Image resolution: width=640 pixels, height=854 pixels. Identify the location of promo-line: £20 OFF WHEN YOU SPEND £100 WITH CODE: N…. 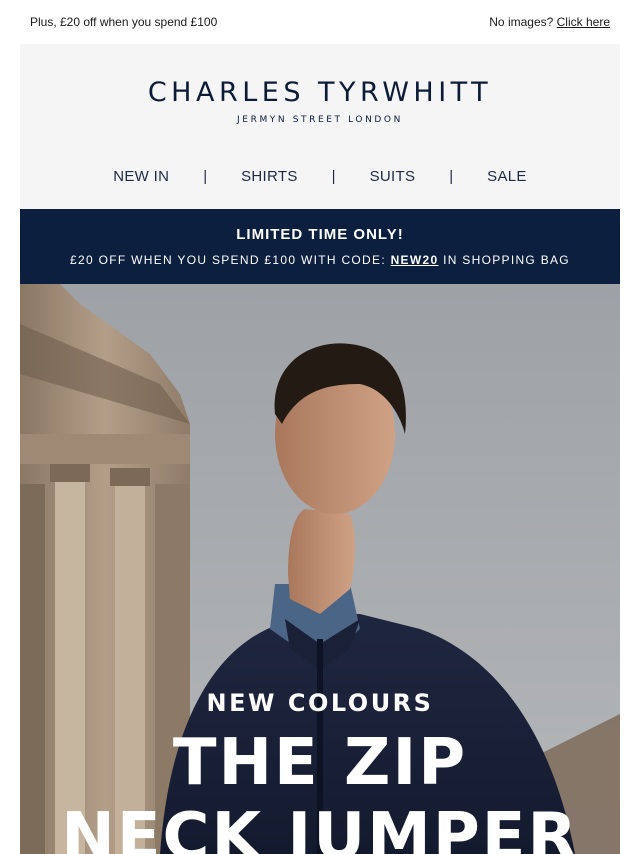
(320, 260).